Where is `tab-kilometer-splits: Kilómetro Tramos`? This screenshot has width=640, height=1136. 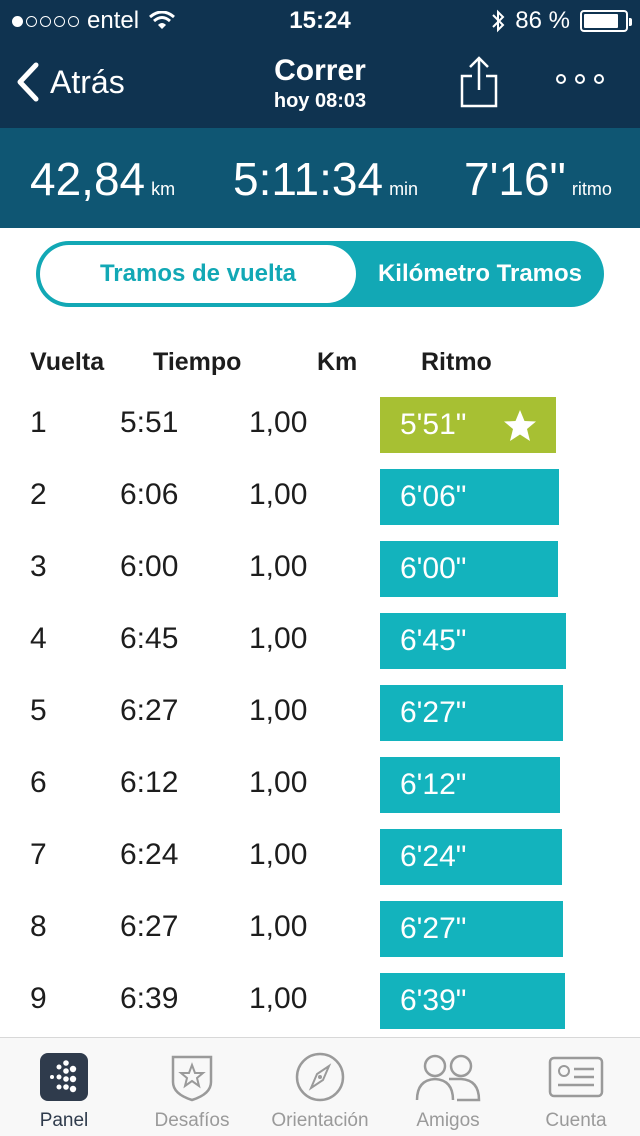 tab-kilometer-splits: Kilómetro Tramos is located at coordinates (480, 274).